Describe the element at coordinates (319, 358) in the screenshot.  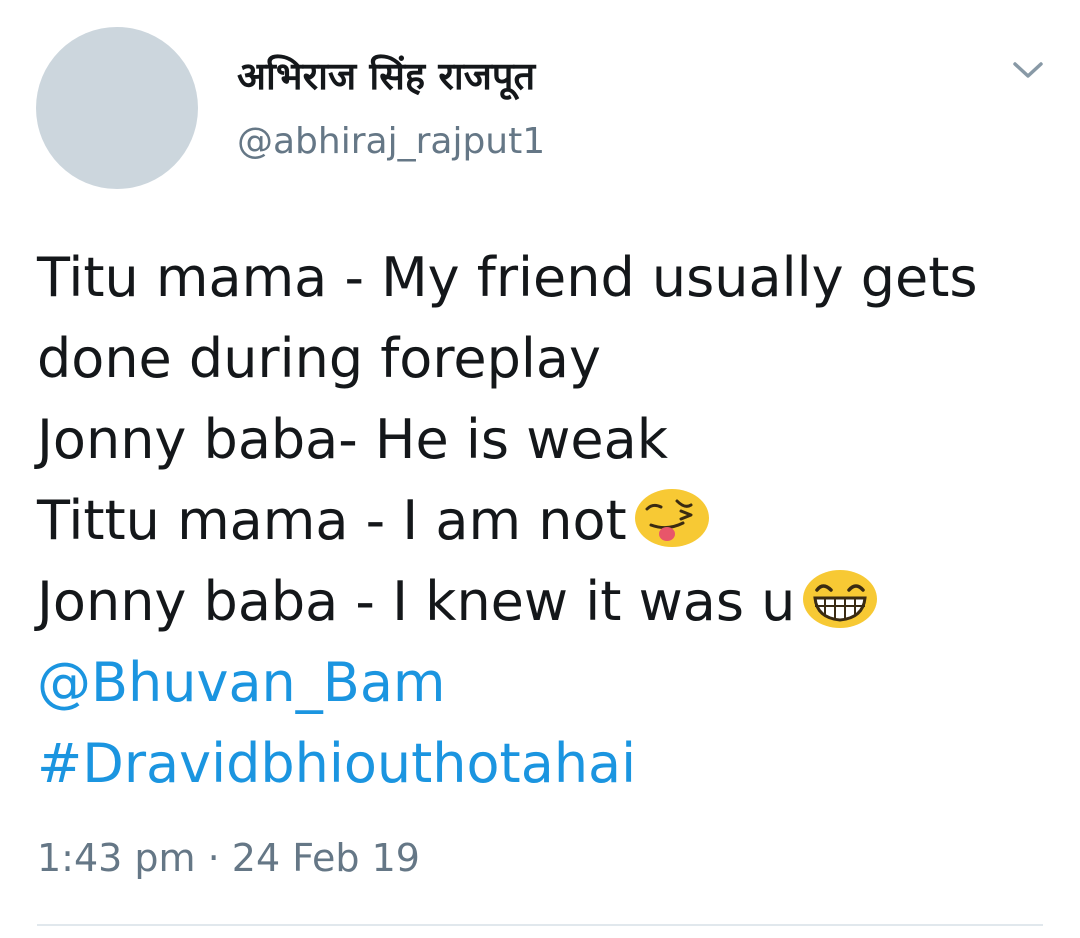
I see `tweet-line-2: done during foreplay` at that location.